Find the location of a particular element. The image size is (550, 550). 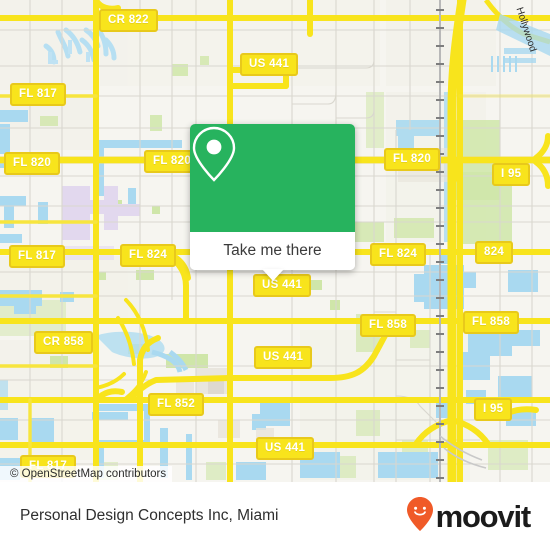

popup-action-bar: Take me there is located at coordinates (272, 256).